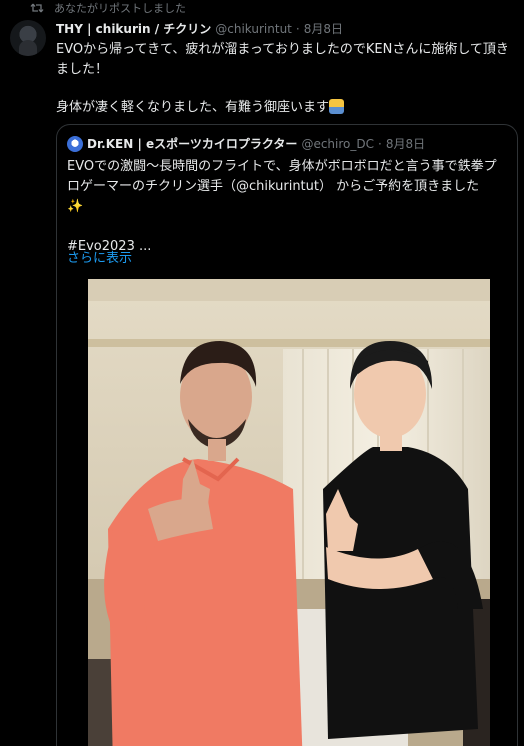 The height and width of the screenshot is (746, 524). Describe the element at coordinates (75, 206) in the screenshot. I see `sparkles-emoji: ✨` at that location.